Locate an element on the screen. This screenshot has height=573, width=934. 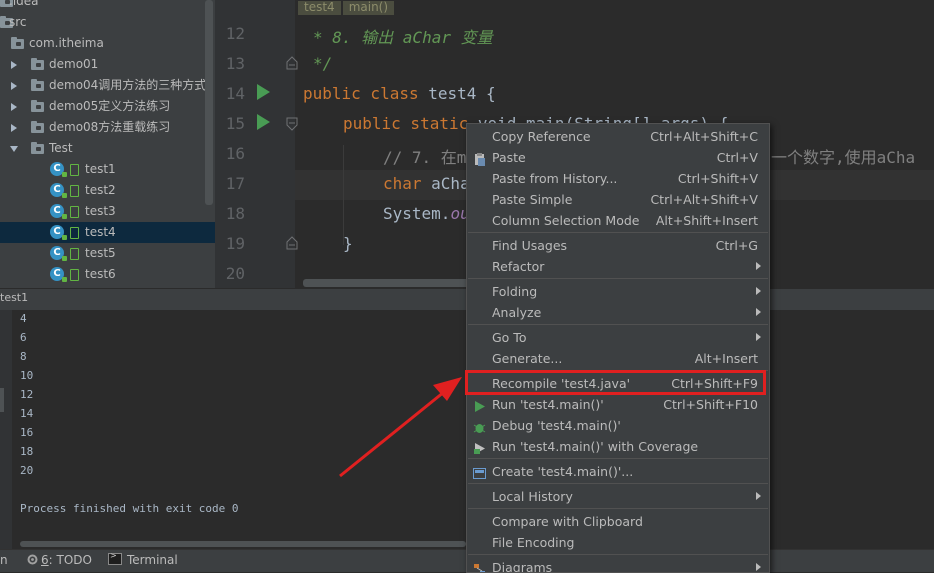
menu-item-column-selection-mode: Column Selection Mode Alt+Shift+Insert is located at coordinates (618, 220).